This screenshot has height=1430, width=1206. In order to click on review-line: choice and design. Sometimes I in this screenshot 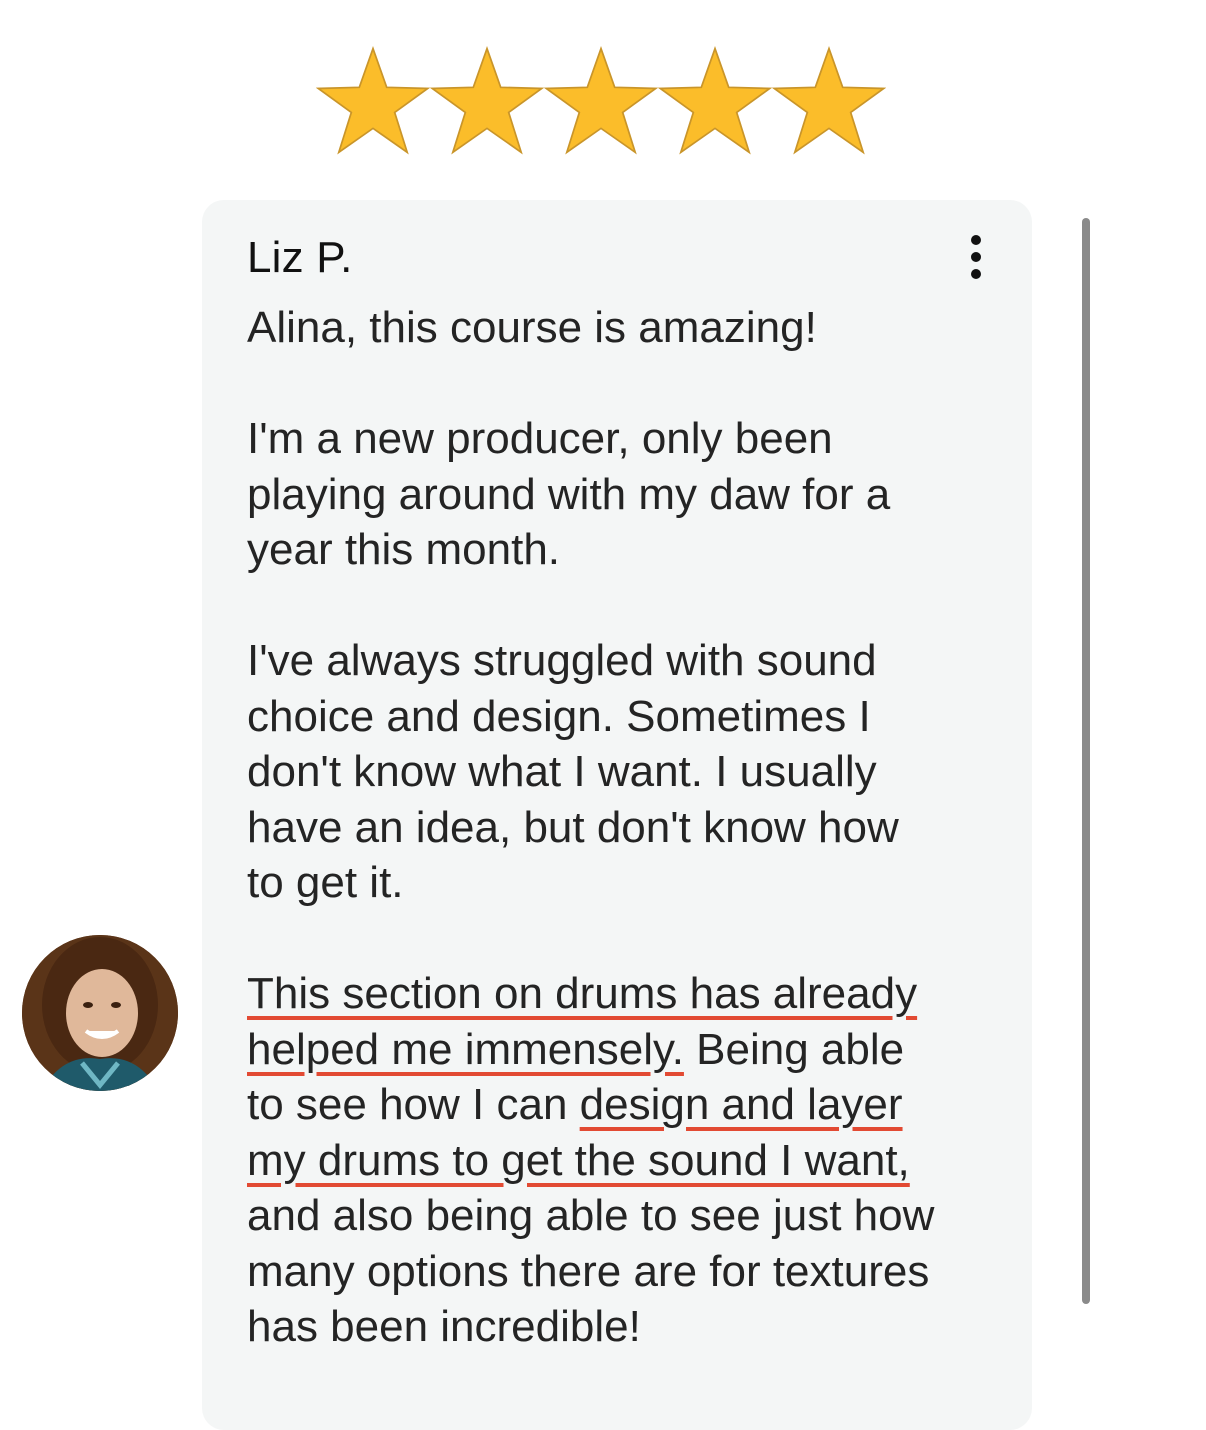, I will do `click(559, 716)`.